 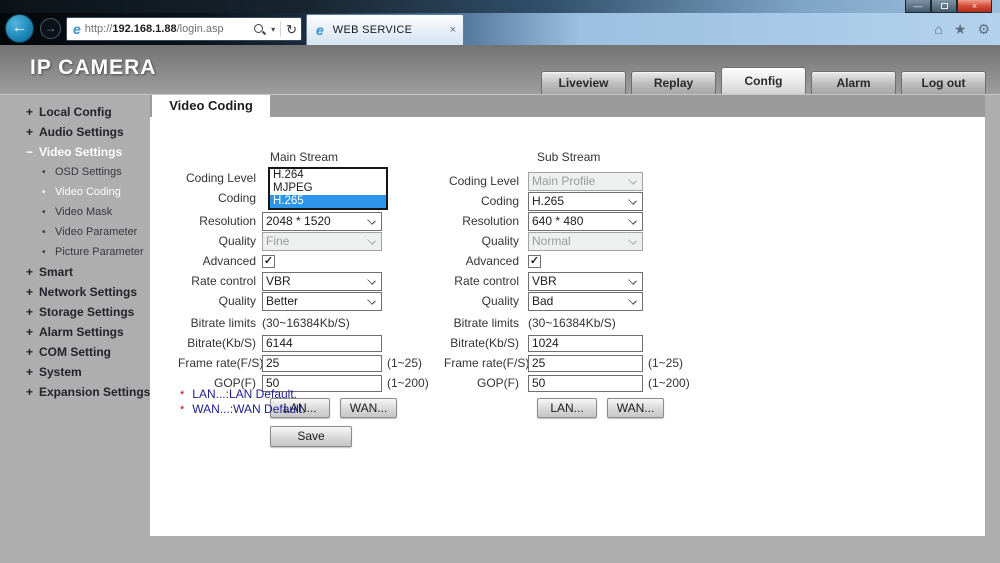 What do you see at coordinates (938, 29) in the screenshot?
I see `home-icon: ⌂` at bounding box center [938, 29].